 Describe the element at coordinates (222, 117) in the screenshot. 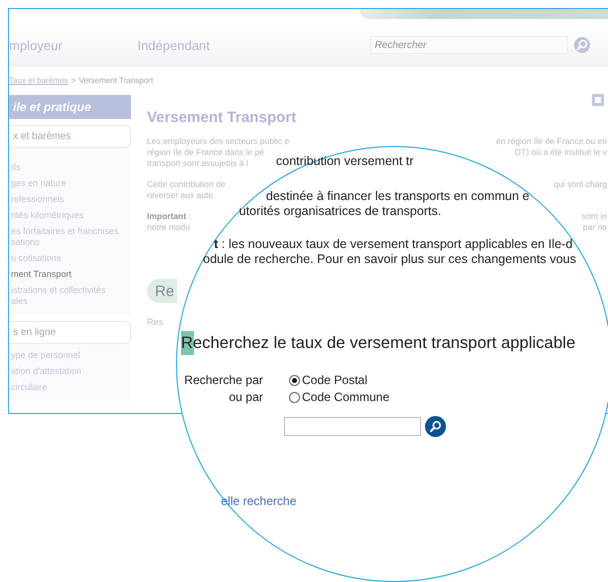

I see `page-title: Versement Transport` at that location.